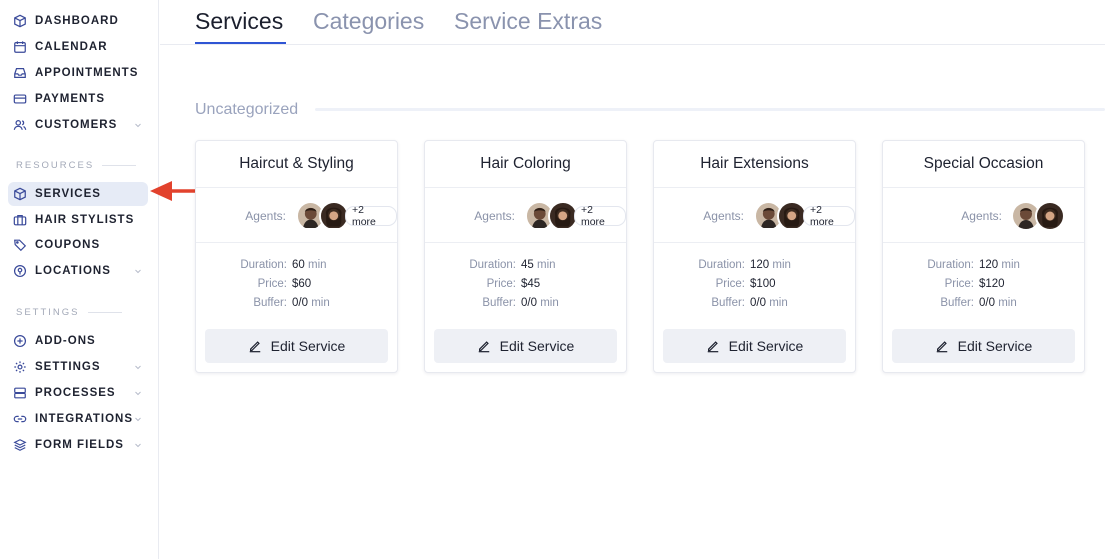  I want to click on price-value: $60, so click(302, 284).